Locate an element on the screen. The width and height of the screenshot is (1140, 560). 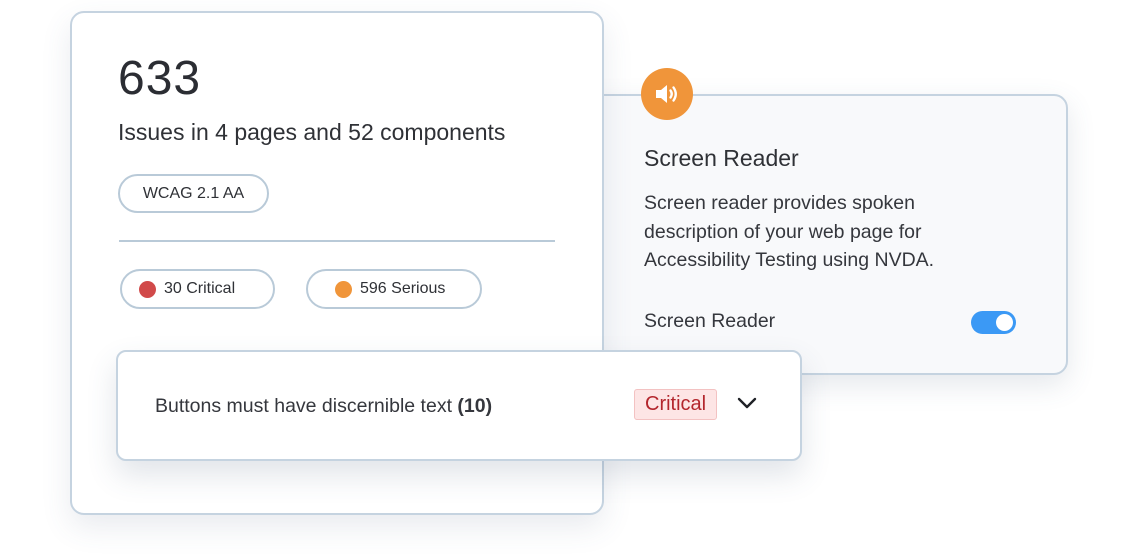
chevron-down-icon is located at coordinates (747, 403).